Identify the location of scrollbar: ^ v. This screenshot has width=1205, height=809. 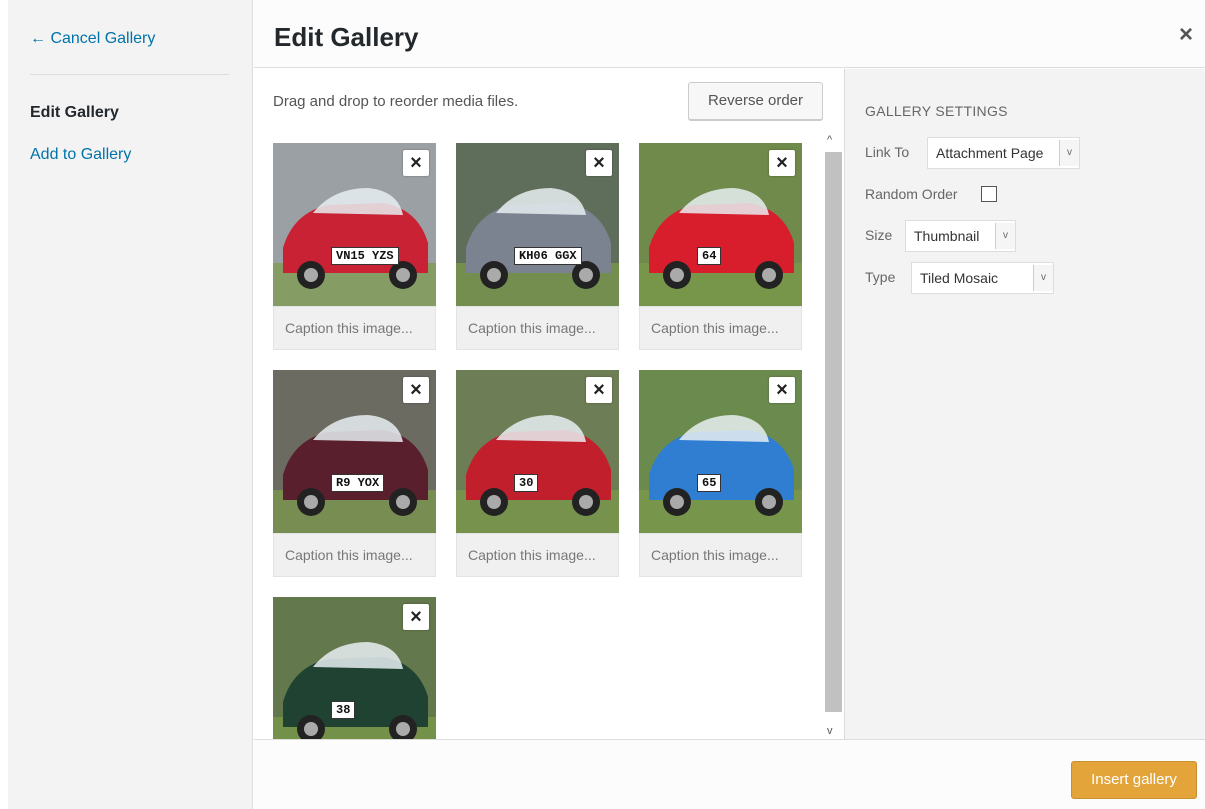
(833, 435).